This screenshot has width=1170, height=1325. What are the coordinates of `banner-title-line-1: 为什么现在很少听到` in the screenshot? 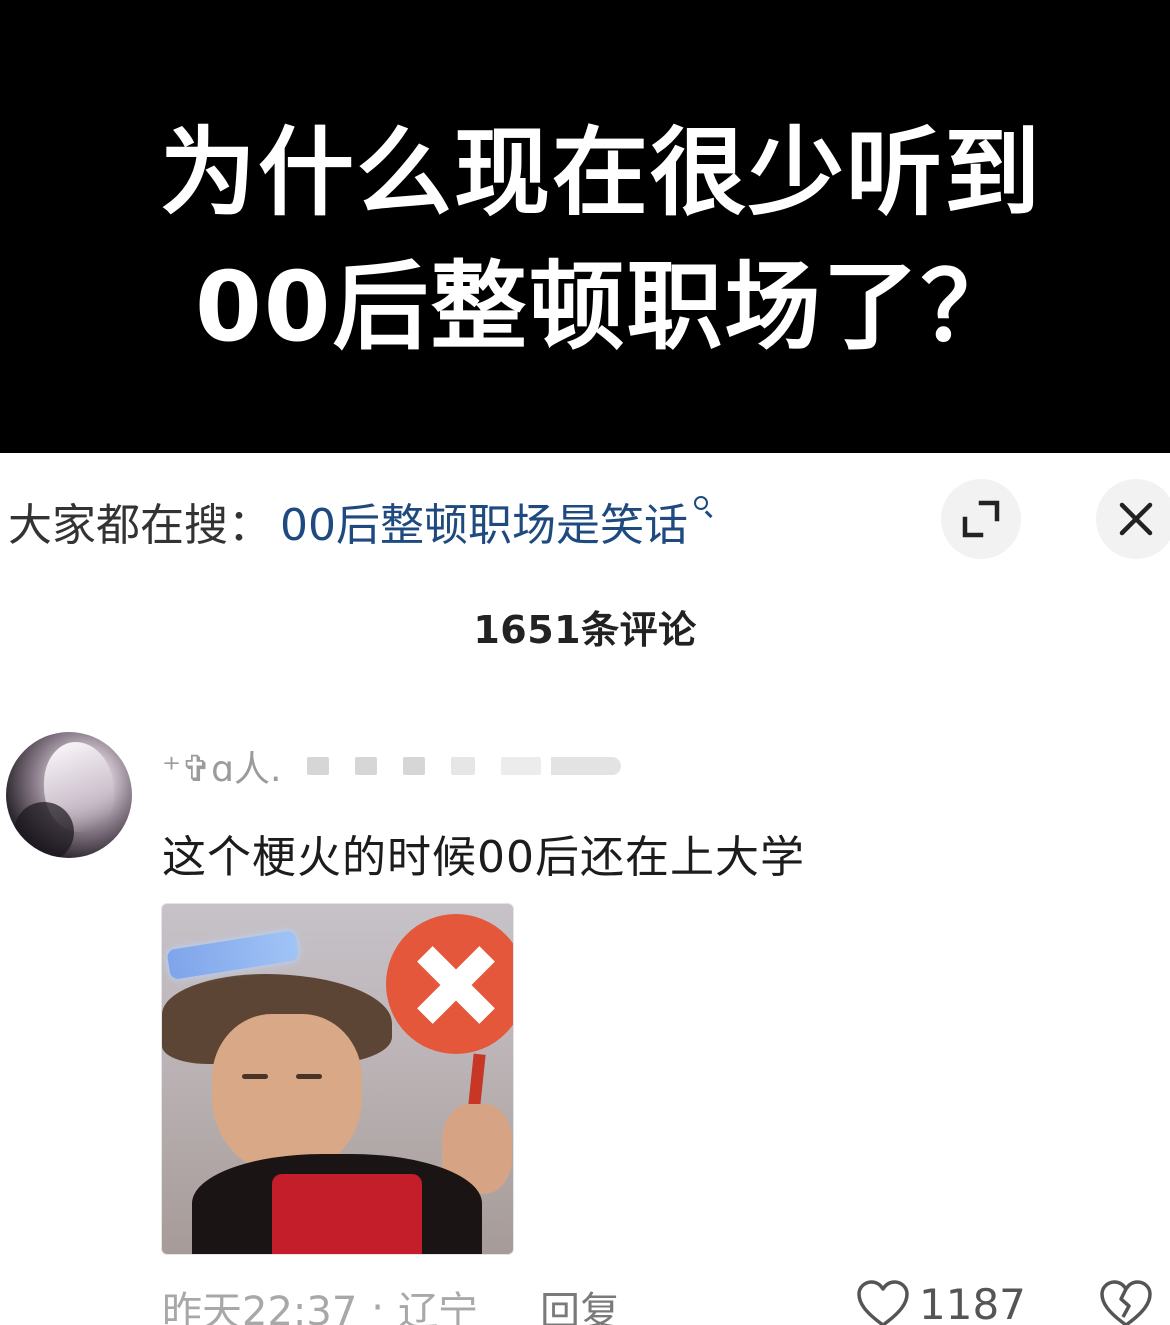 It's located at (601, 173).